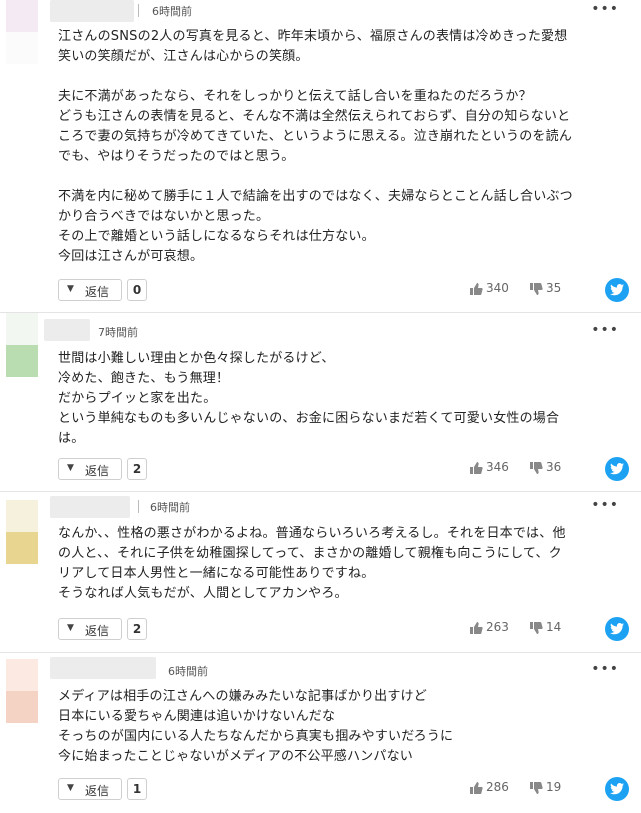 This screenshot has height=813, width=641. I want to click on reactions: 263 14, so click(549, 629).